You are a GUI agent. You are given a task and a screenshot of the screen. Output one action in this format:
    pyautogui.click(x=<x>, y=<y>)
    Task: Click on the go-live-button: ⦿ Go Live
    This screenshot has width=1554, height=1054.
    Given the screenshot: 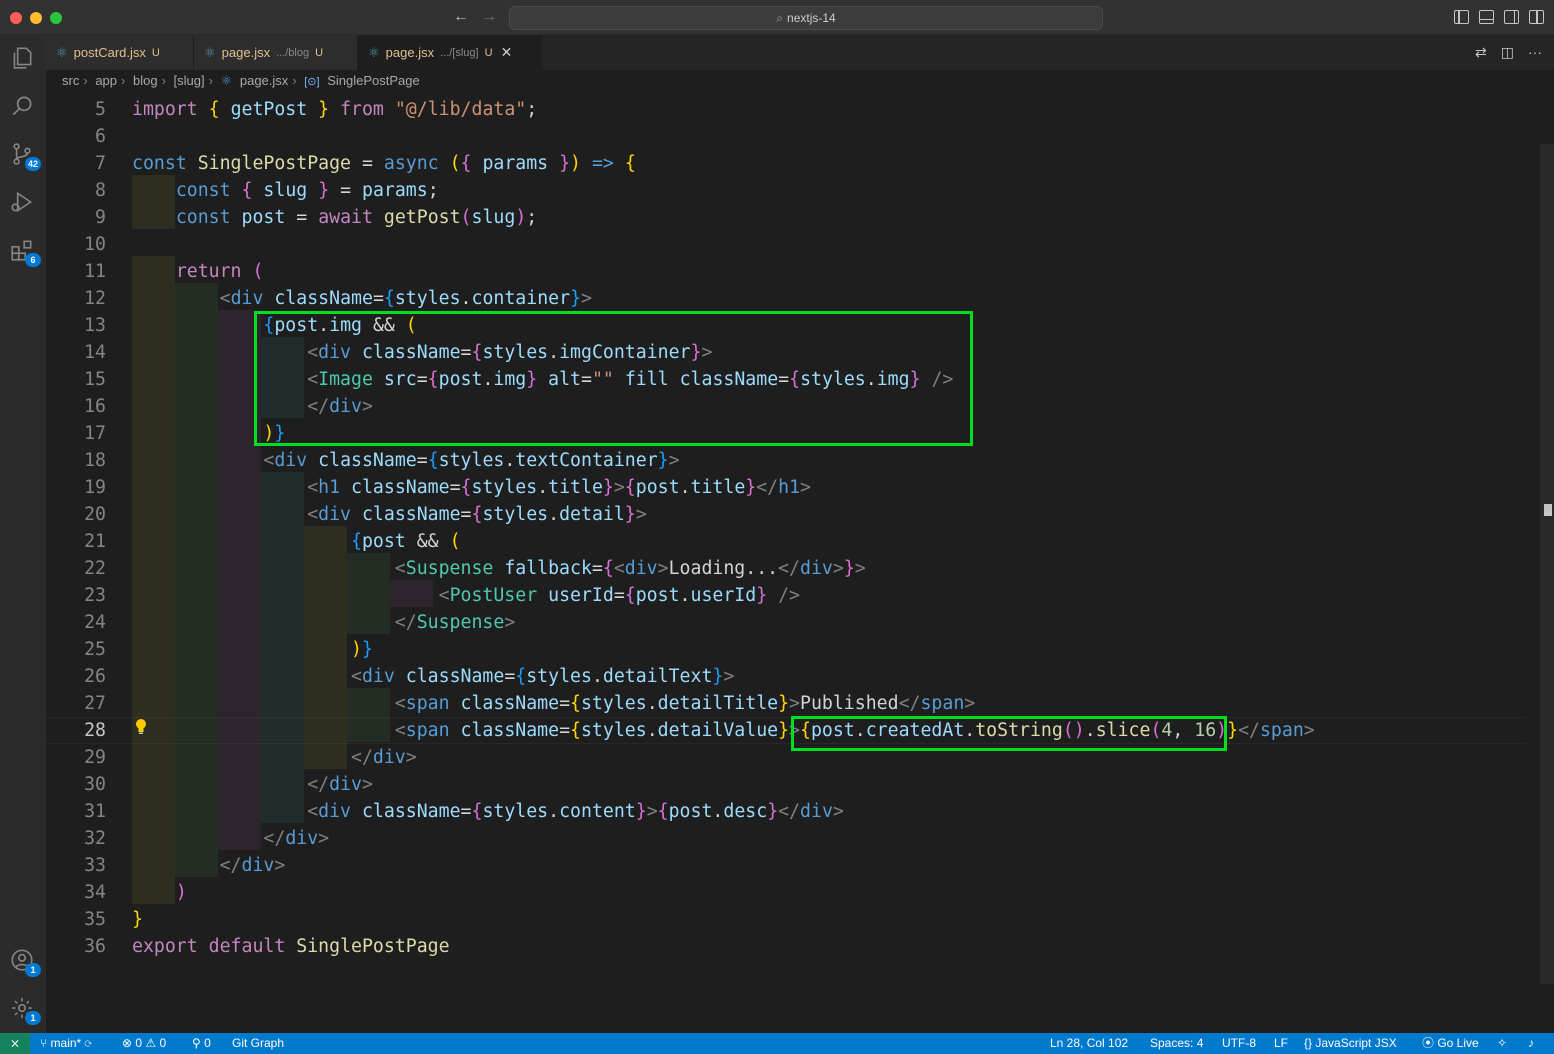 What is the action you would take?
    pyautogui.click(x=1450, y=1043)
    